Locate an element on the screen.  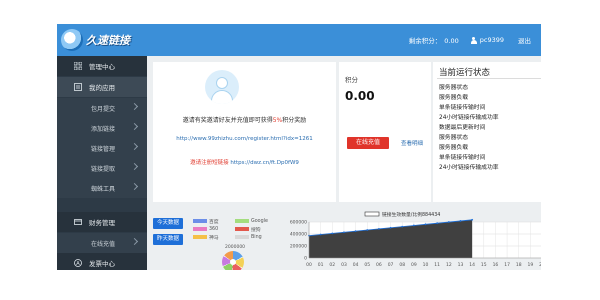
status-row: 数据最后更新时间11-20 14:12 is located at coordinates (490, 126).